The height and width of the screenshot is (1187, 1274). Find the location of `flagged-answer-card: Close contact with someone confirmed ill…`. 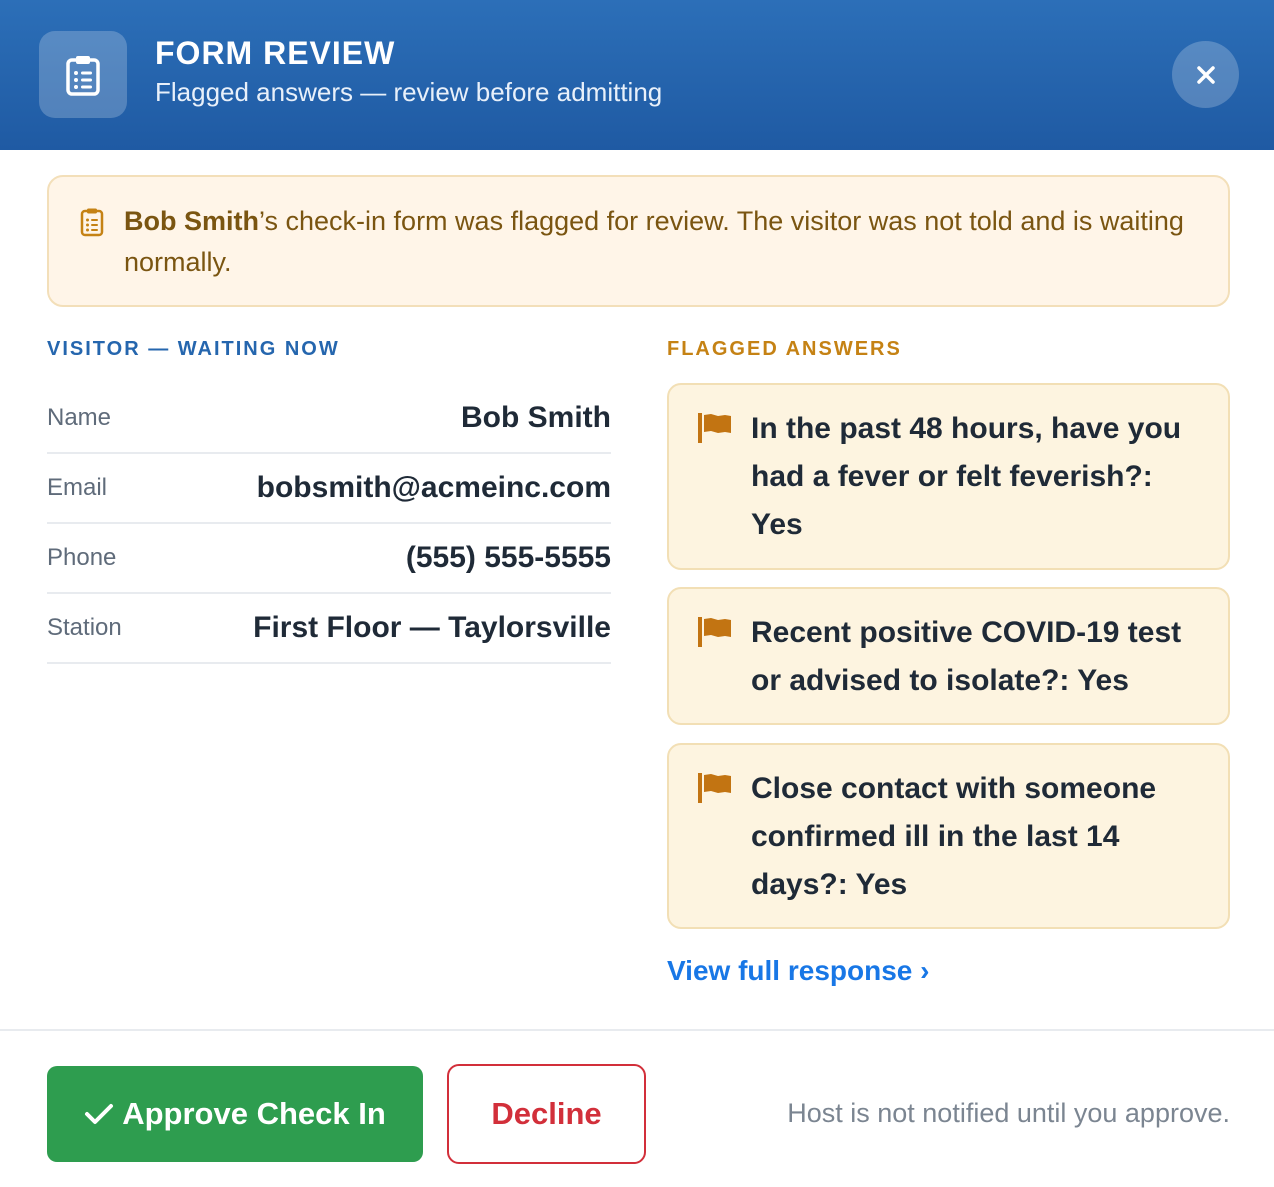

flagged-answer-card: Close contact with someone confirmed ill… is located at coordinates (948, 836).